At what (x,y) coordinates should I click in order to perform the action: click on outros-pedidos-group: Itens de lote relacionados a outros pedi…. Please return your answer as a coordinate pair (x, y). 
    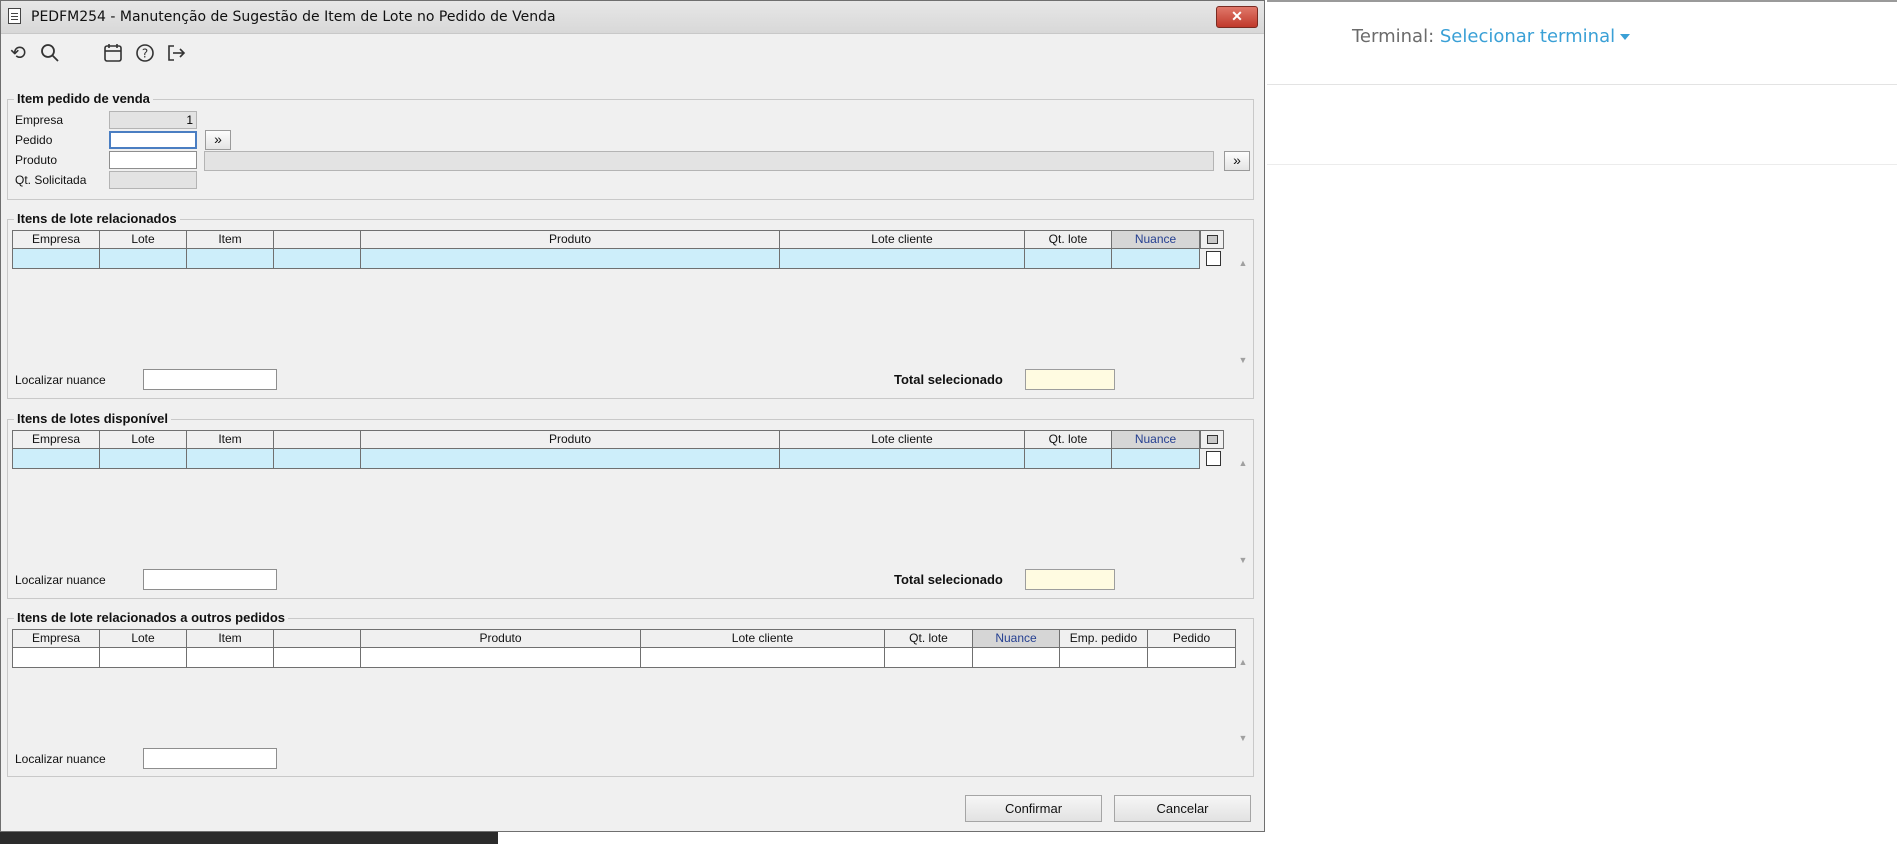
    Looking at the image, I should click on (630, 693).